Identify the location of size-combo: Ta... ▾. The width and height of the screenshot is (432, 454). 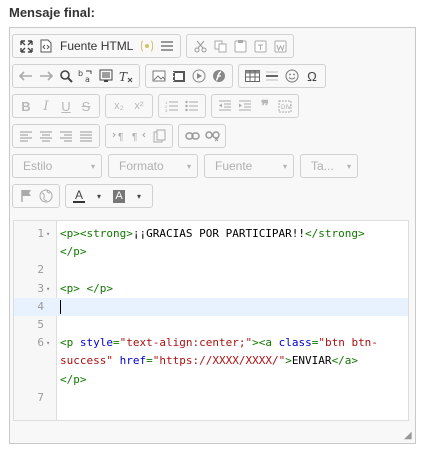
(329, 166).